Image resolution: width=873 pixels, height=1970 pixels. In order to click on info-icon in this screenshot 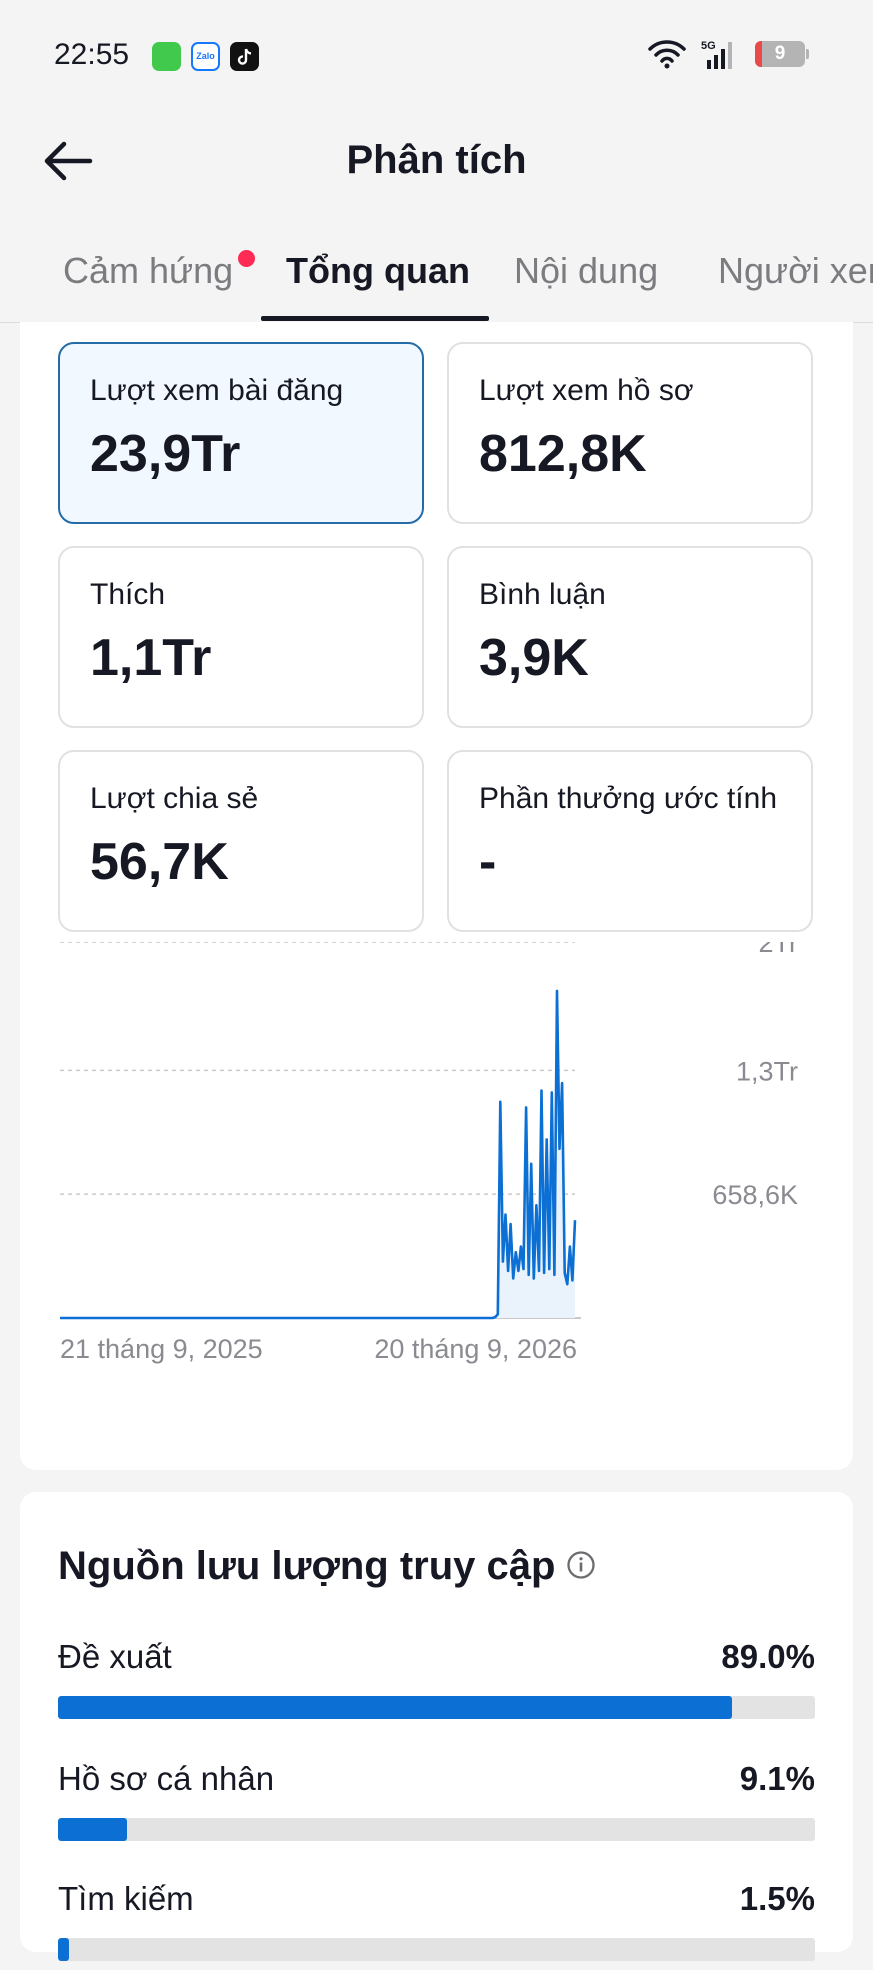, I will do `click(581, 1565)`.